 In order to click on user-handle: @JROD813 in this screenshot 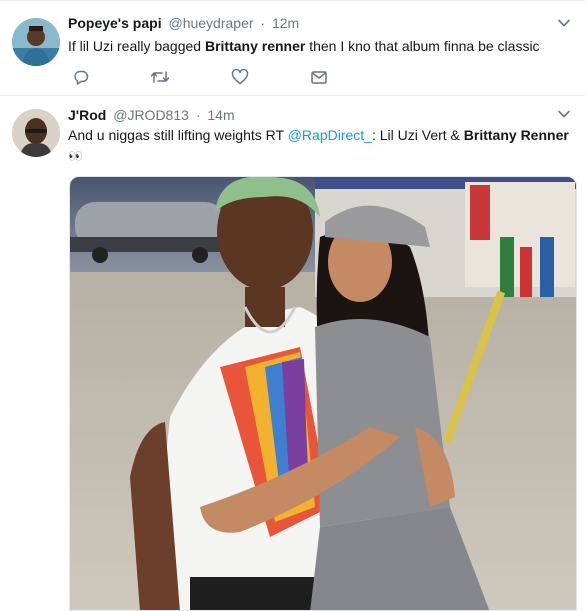, I will do `click(151, 115)`.